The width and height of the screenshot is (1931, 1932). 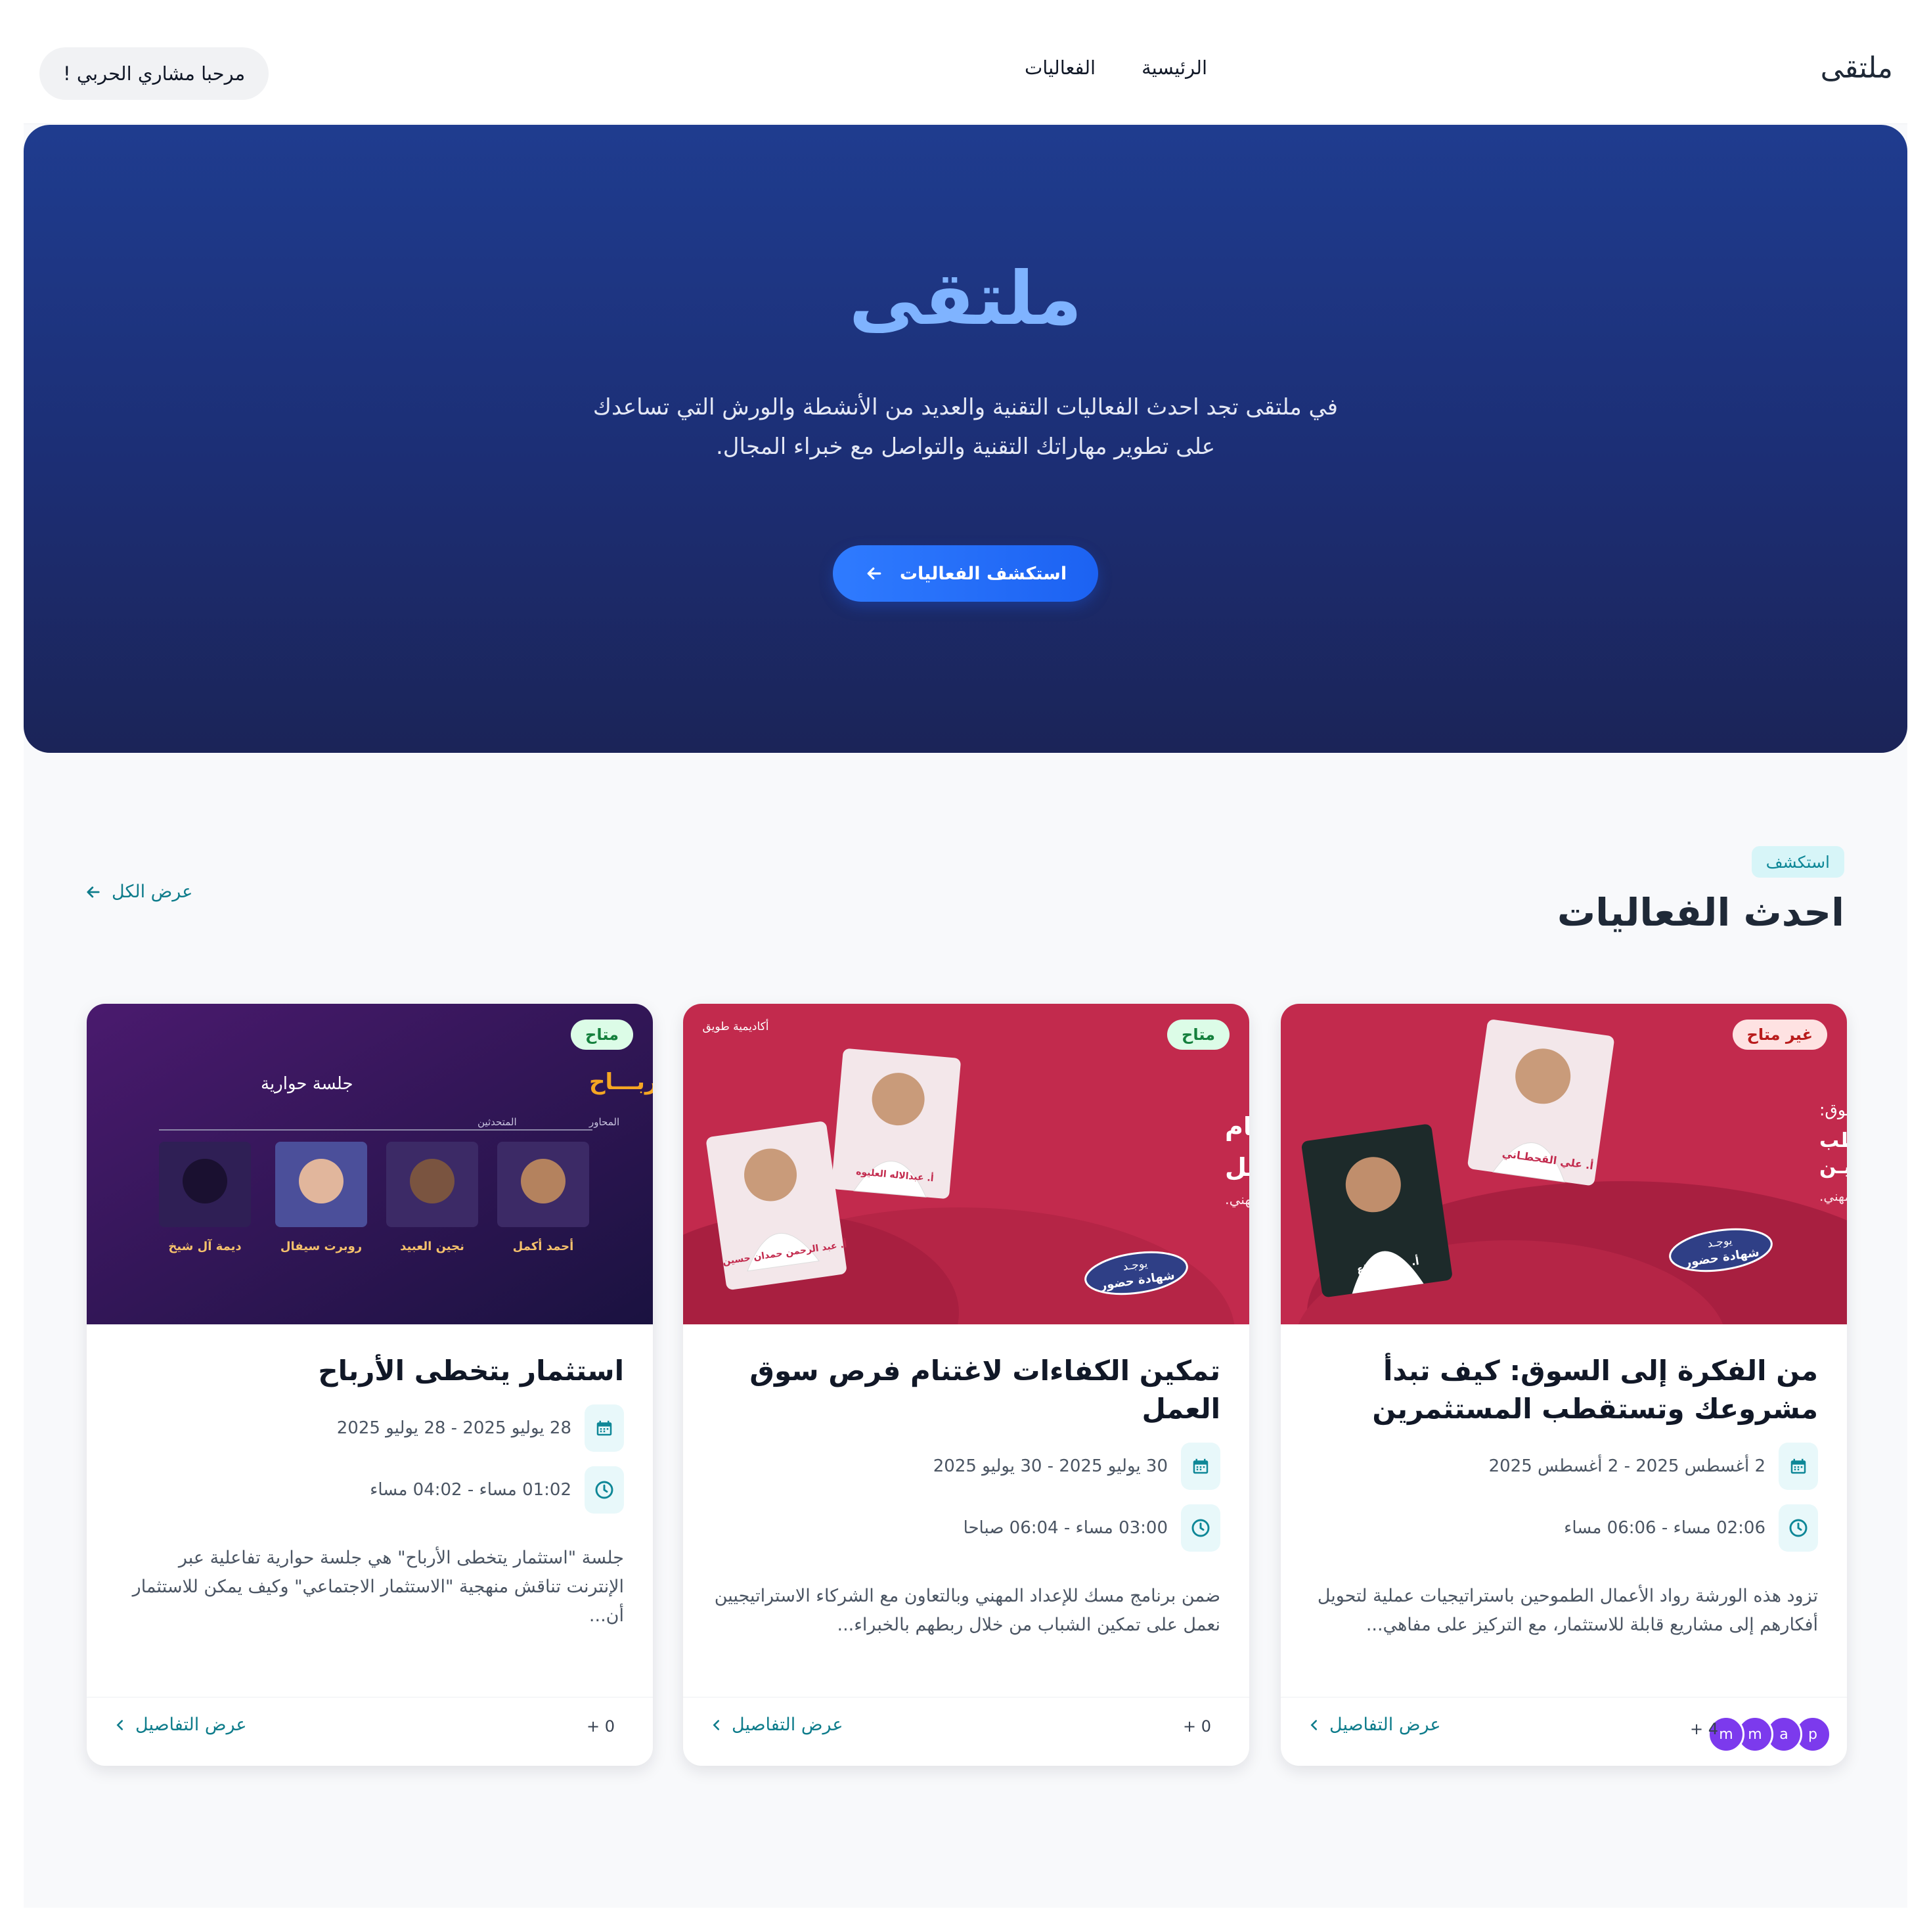 What do you see at coordinates (321, 1246) in the screenshot?
I see `poster-person: روبرت سيفال` at bounding box center [321, 1246].